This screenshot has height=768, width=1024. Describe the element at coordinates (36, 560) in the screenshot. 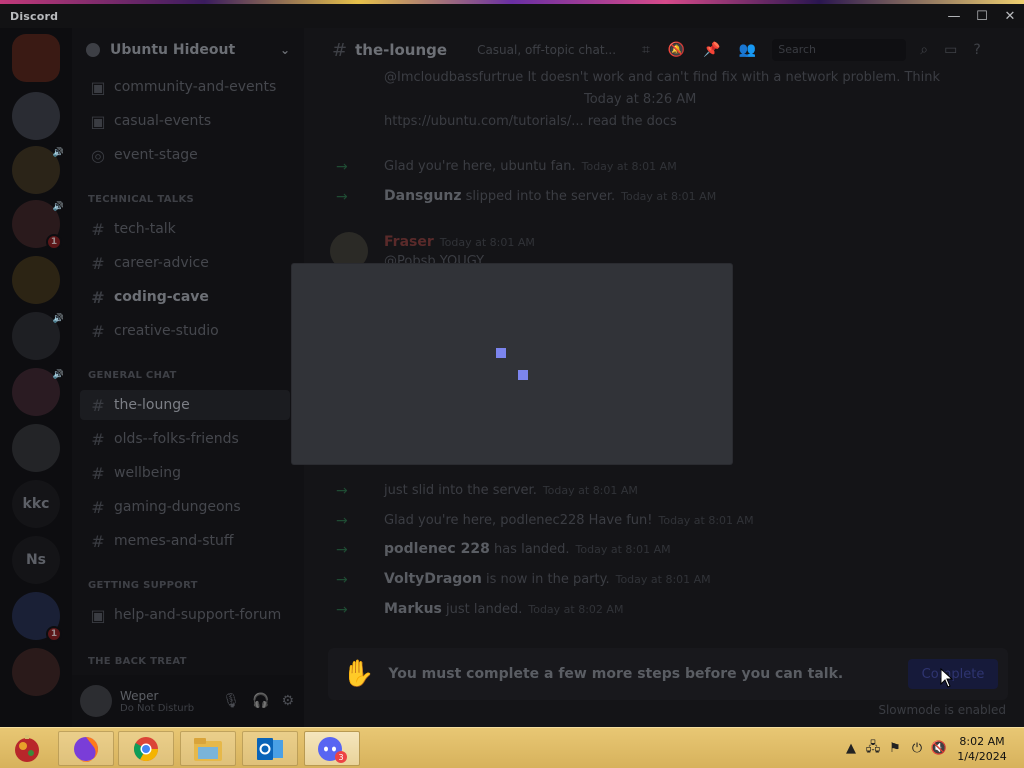

I see `server-ns: Ns` at that location.